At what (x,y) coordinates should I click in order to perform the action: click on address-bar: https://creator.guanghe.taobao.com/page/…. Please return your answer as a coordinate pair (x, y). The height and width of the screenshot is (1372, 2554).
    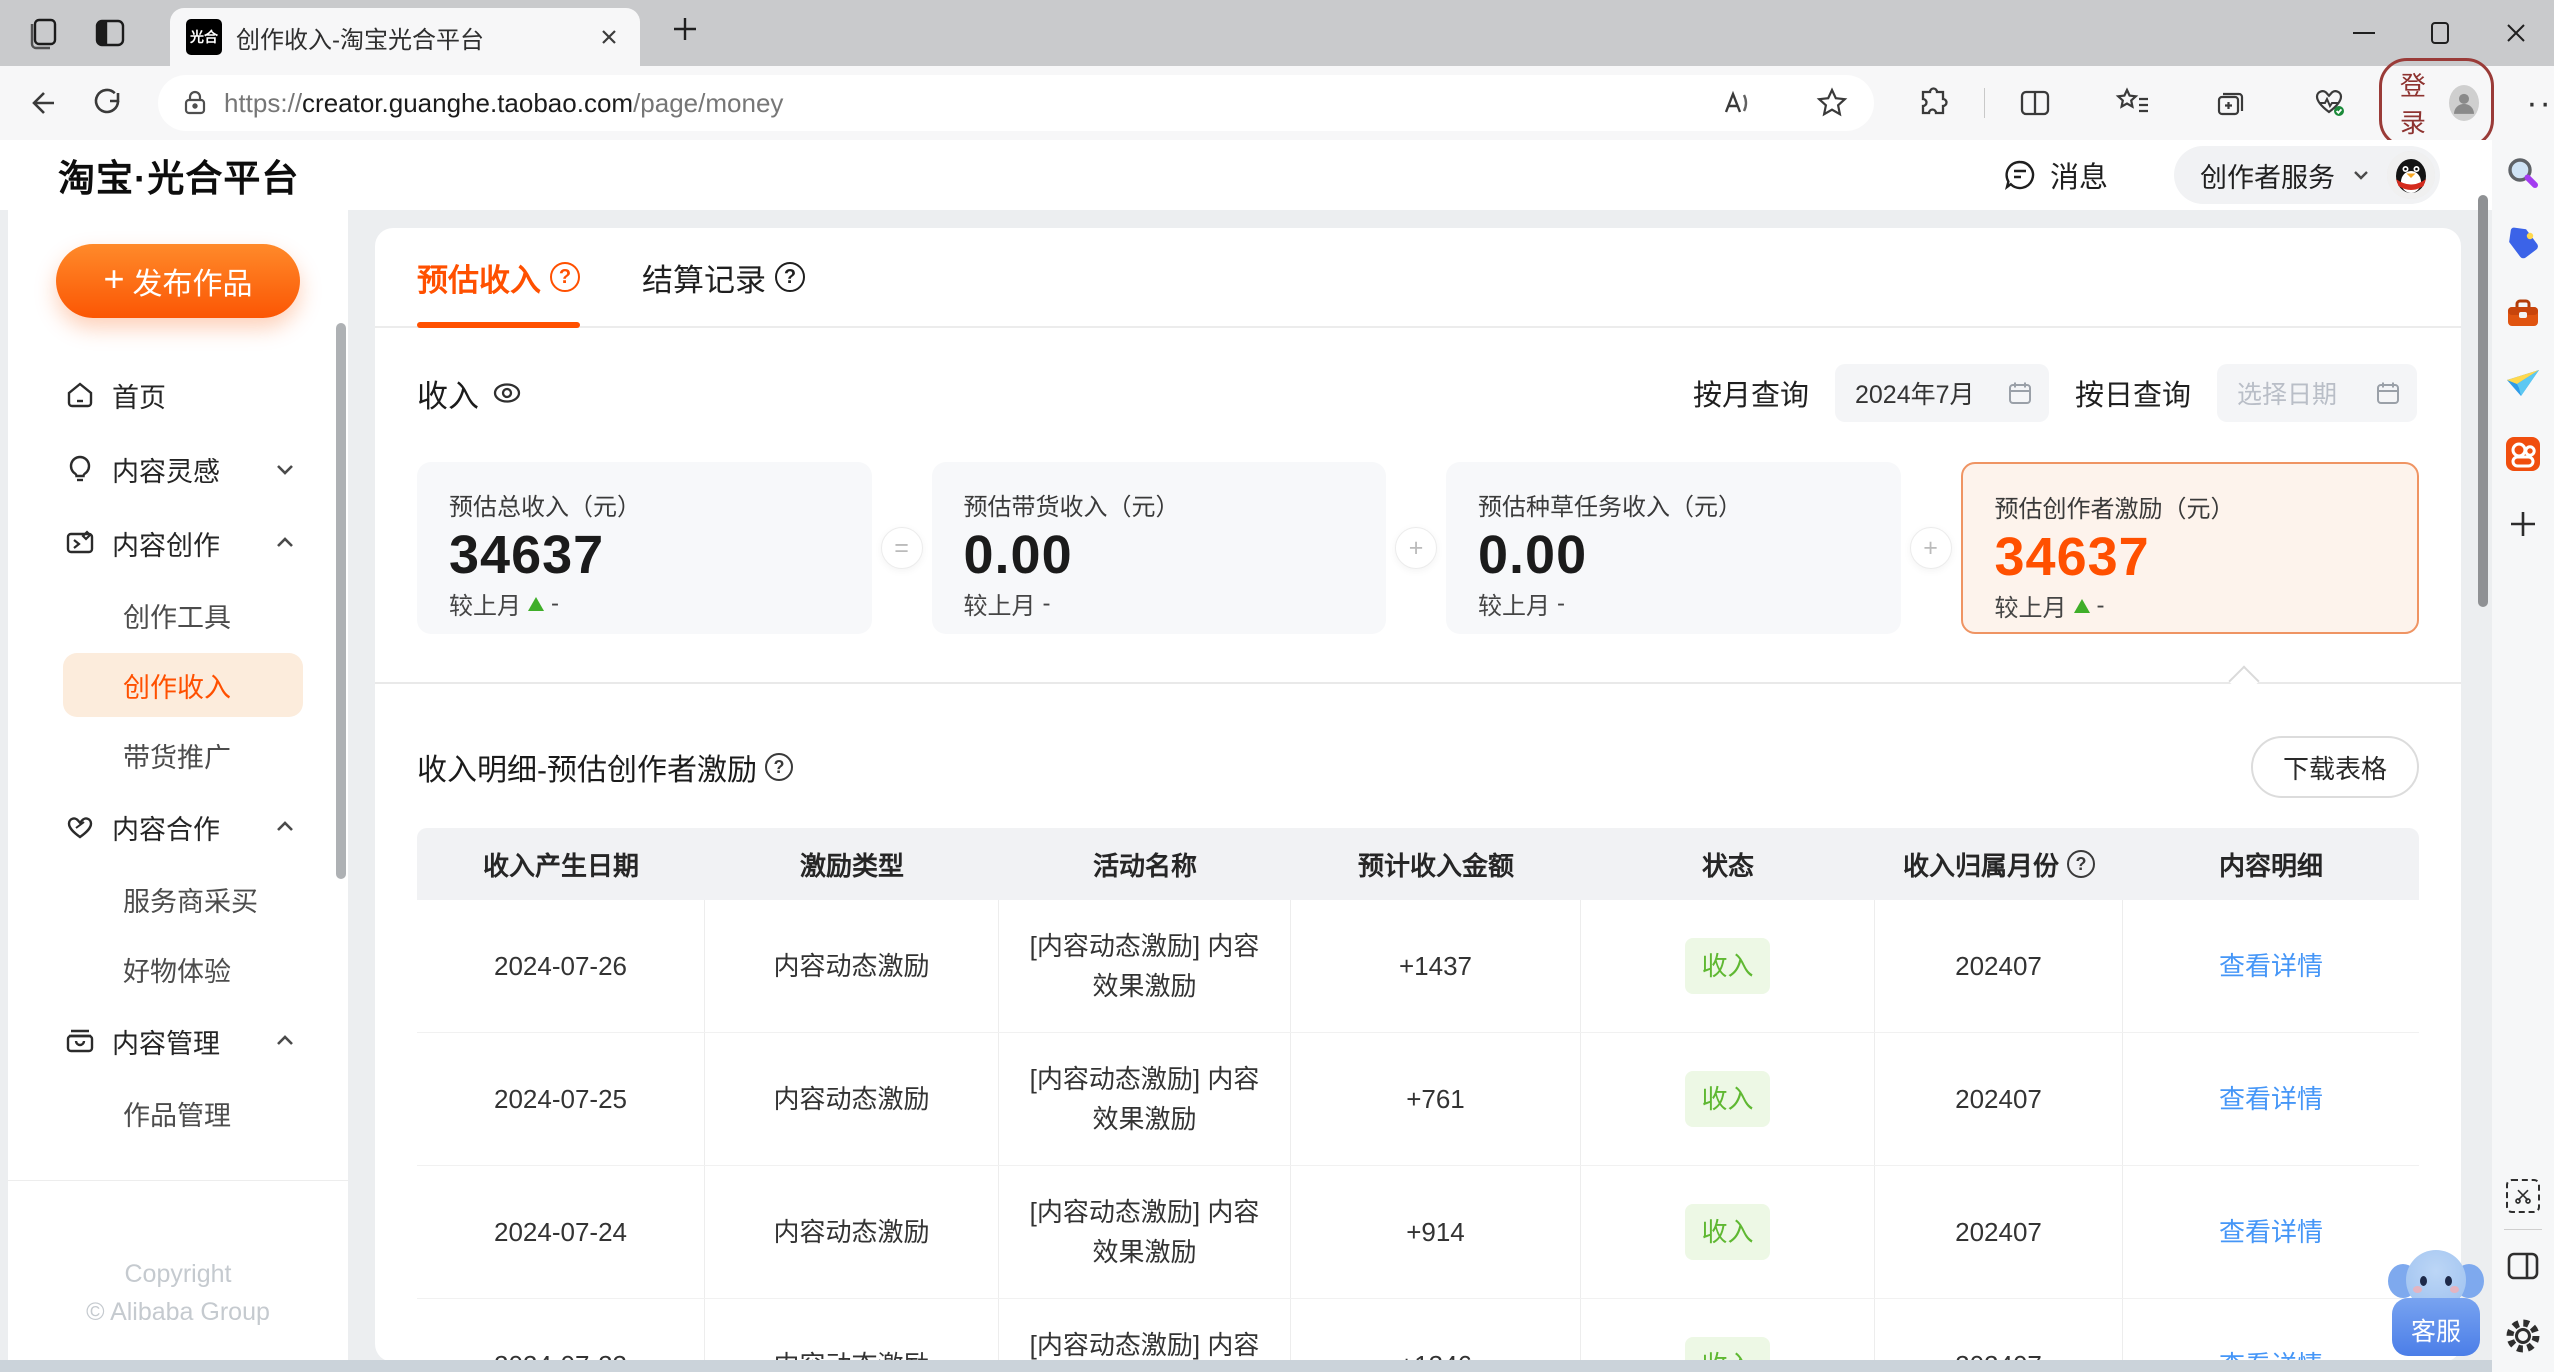
    Looking at the image, I should click on (1016, 103).